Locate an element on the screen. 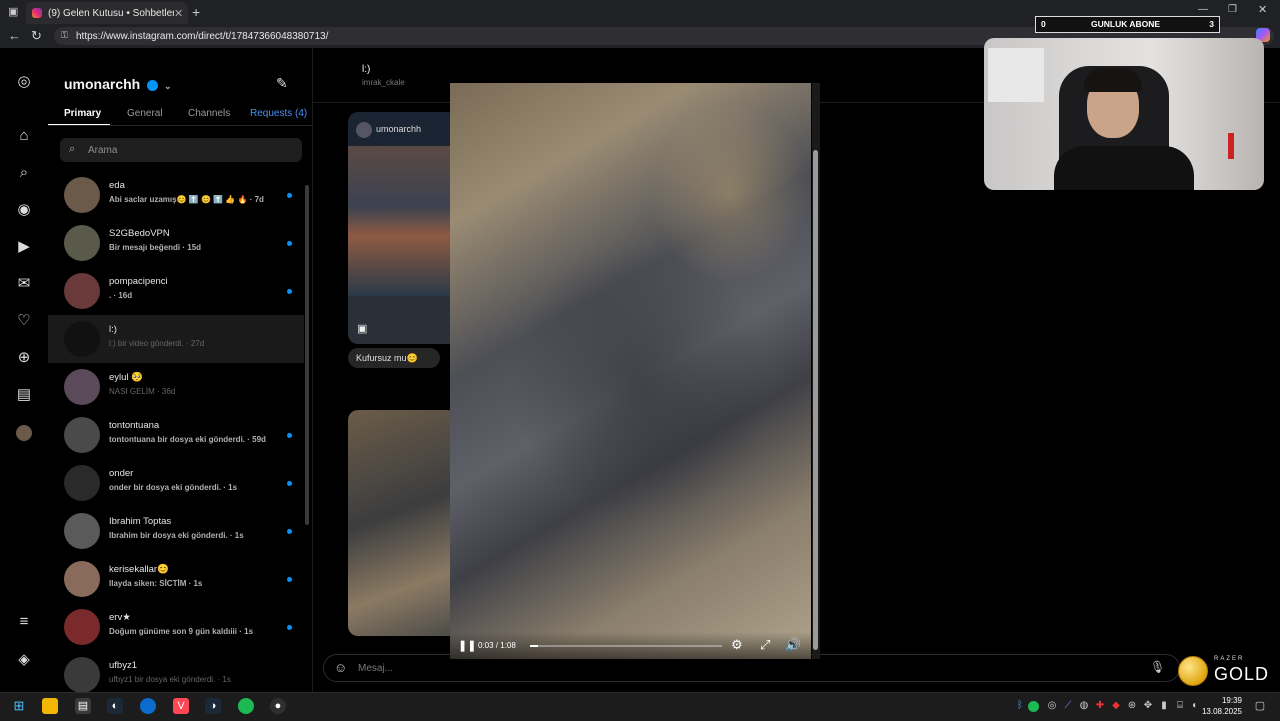 This screenshot has height=721, width=1280. steam-icon: ◐ is located at coordinates (115, 706).